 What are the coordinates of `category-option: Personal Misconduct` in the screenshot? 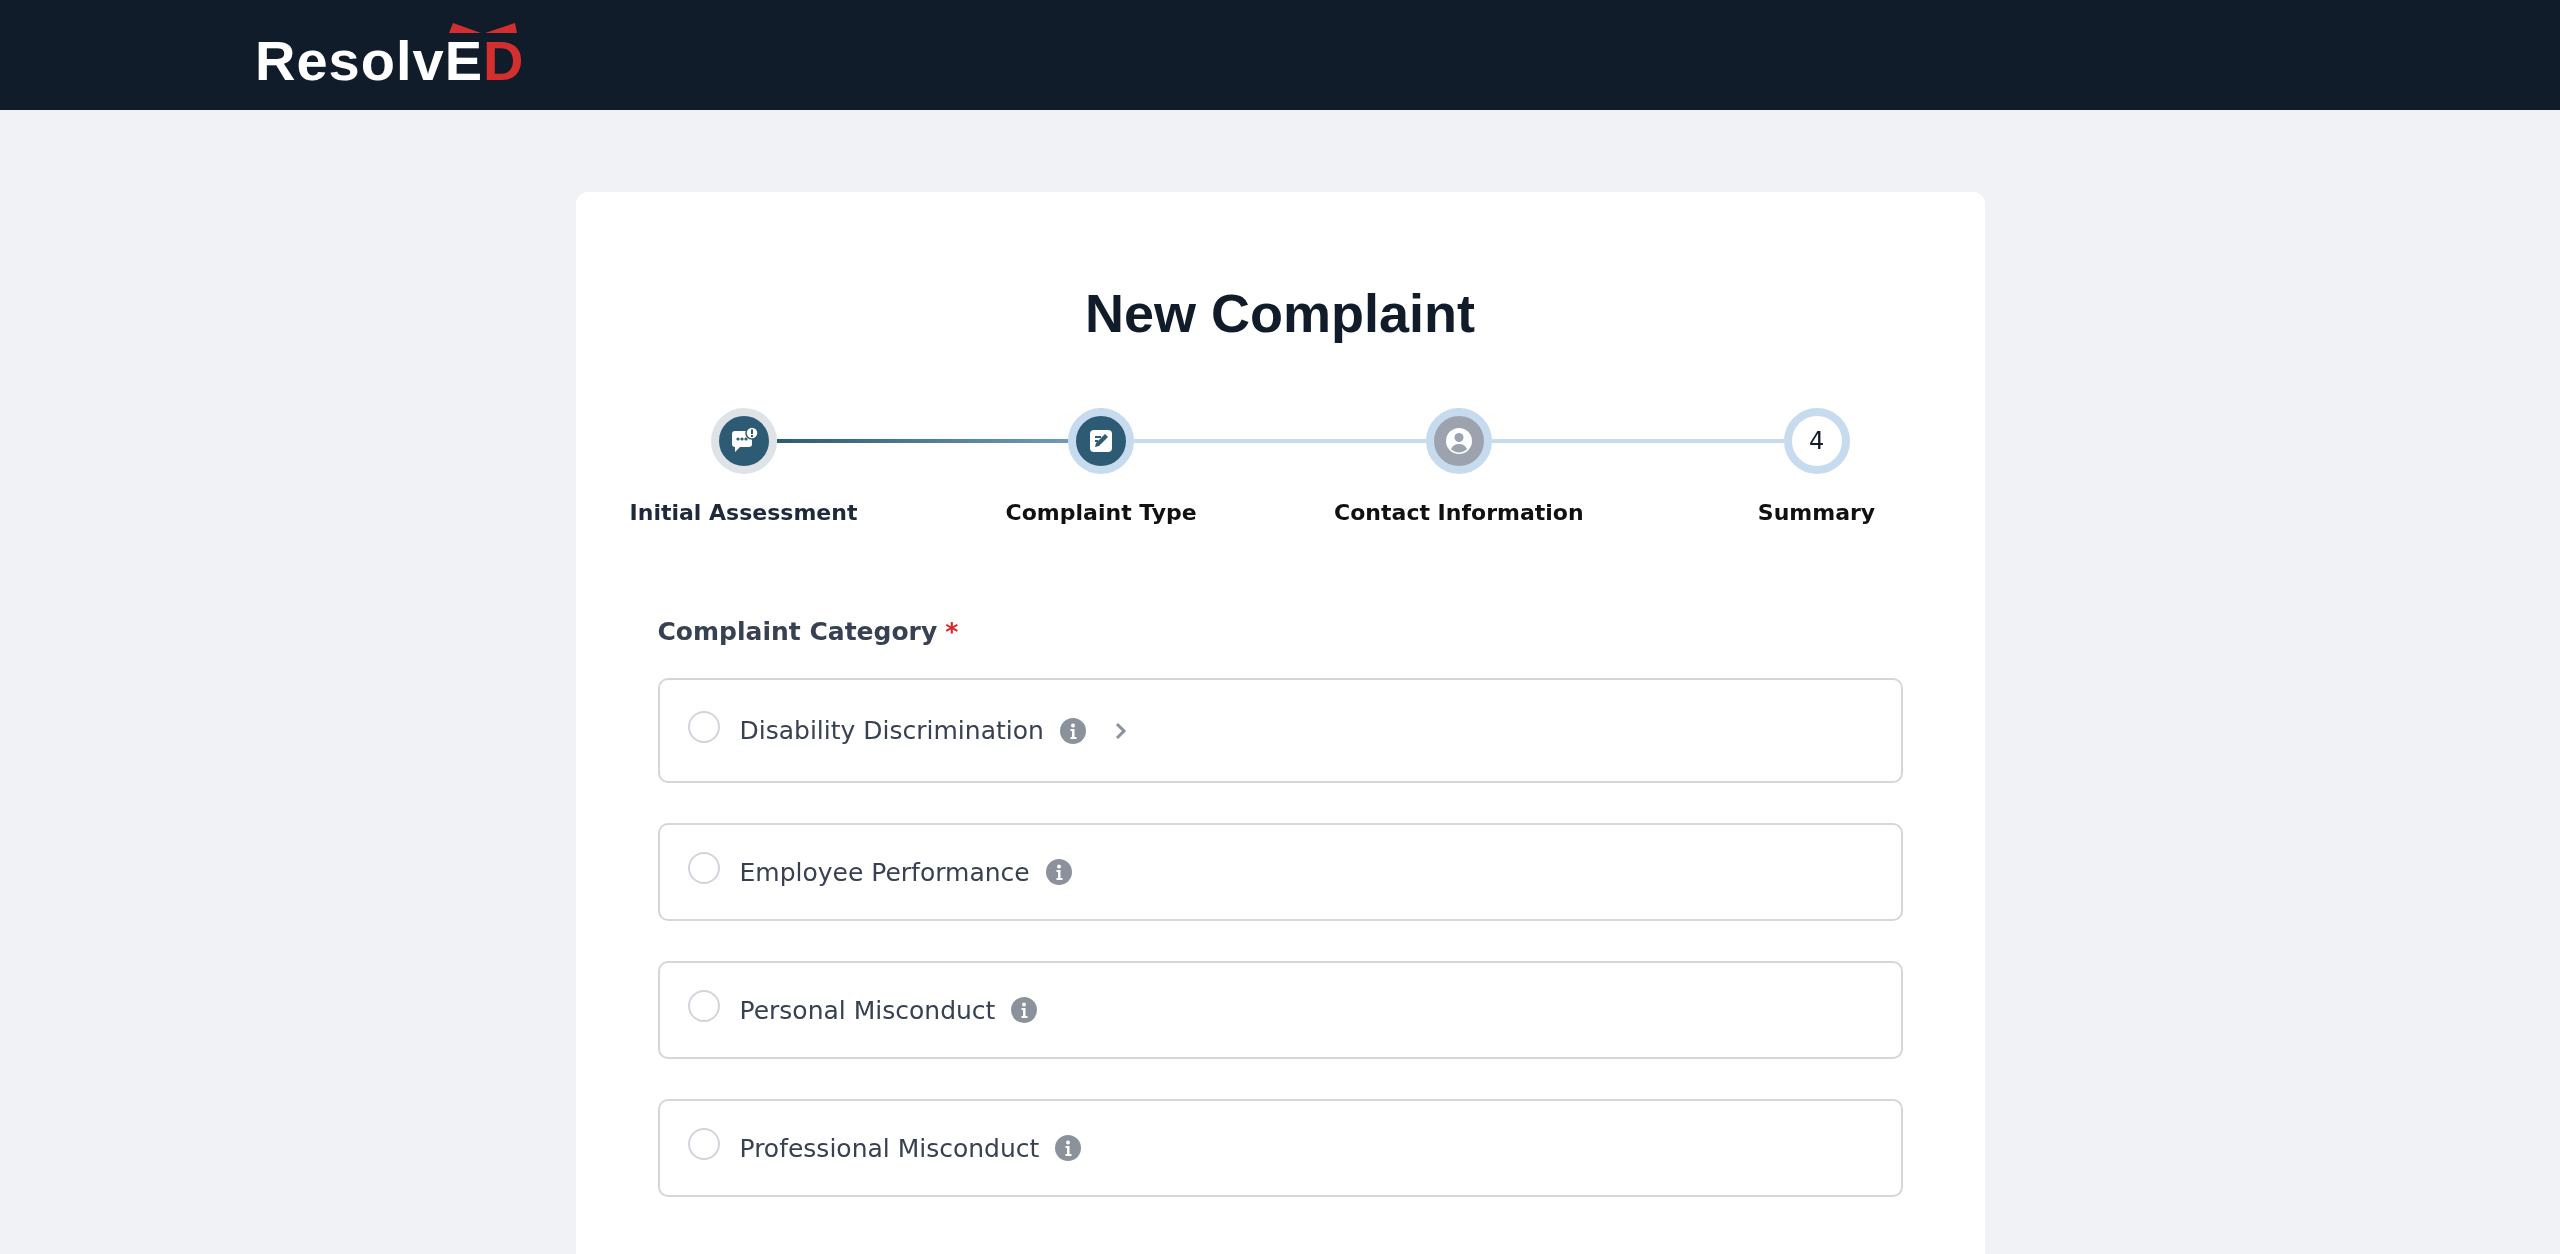 It's located at (1280, 1010).